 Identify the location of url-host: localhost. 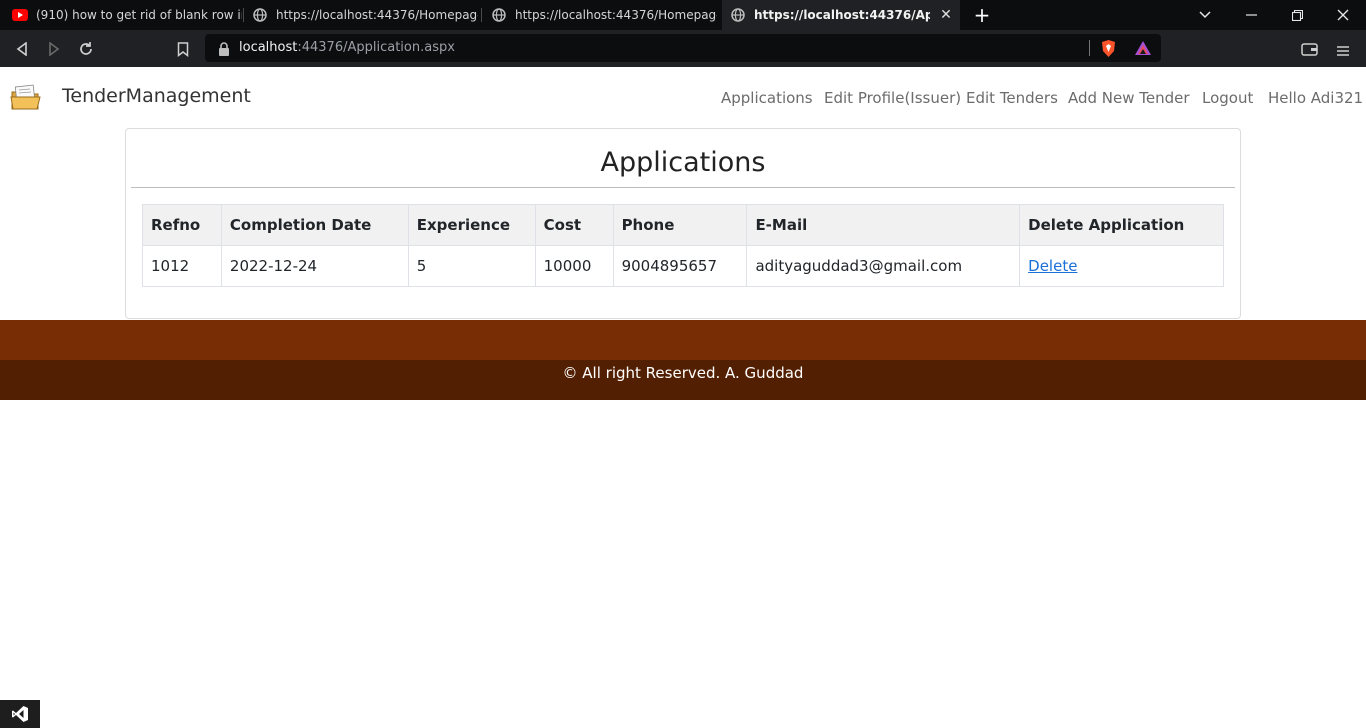
(268, 47).